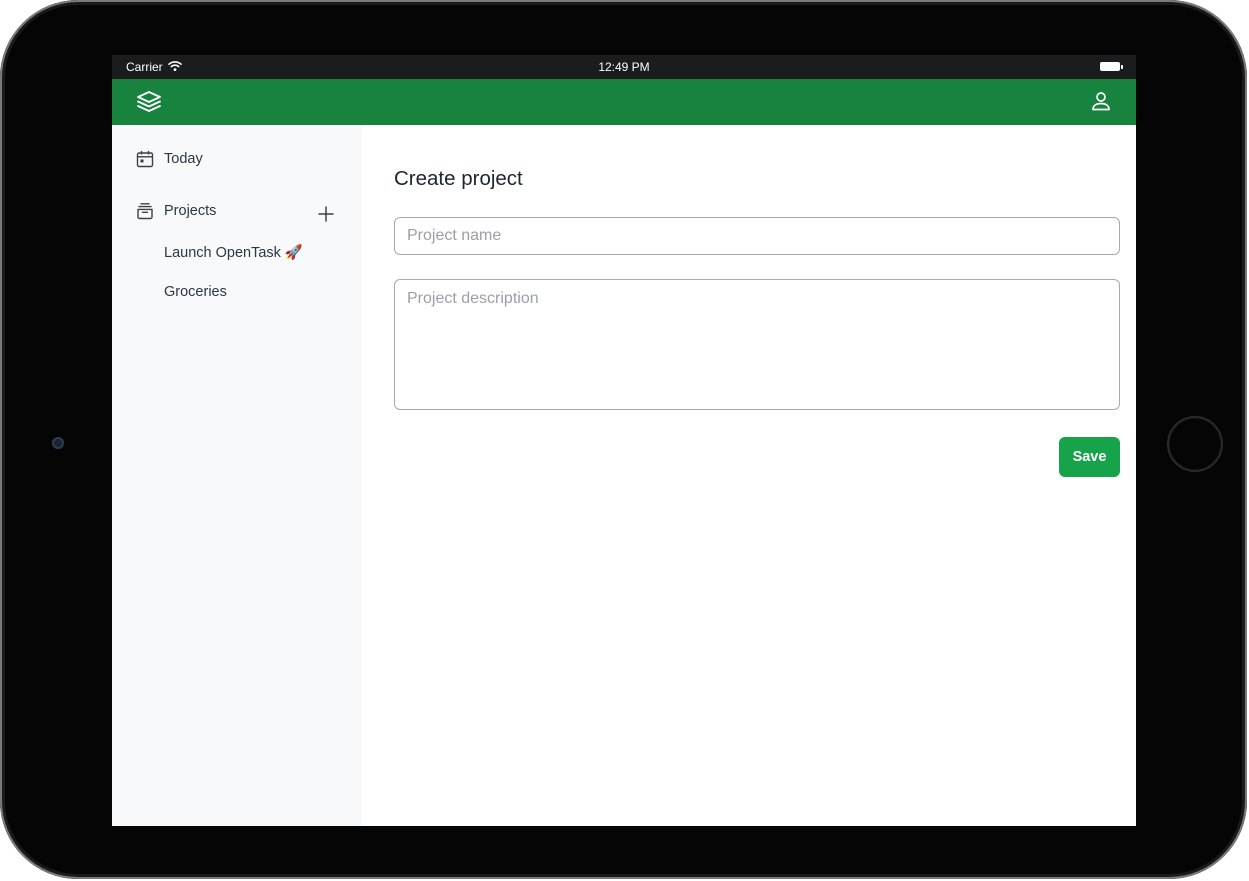 This screenshot has width=1249, height=881. I want to click on home-button, so click(1195, 444).